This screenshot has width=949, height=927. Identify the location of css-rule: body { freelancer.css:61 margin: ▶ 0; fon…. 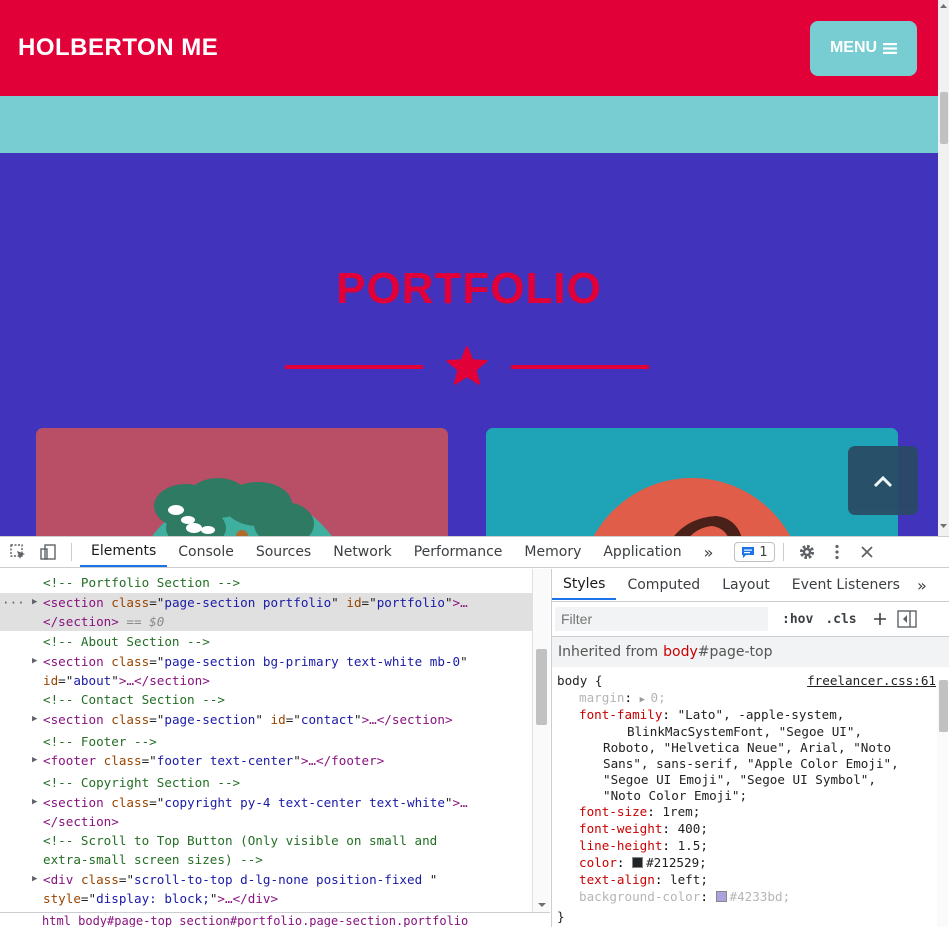
(750, 795).